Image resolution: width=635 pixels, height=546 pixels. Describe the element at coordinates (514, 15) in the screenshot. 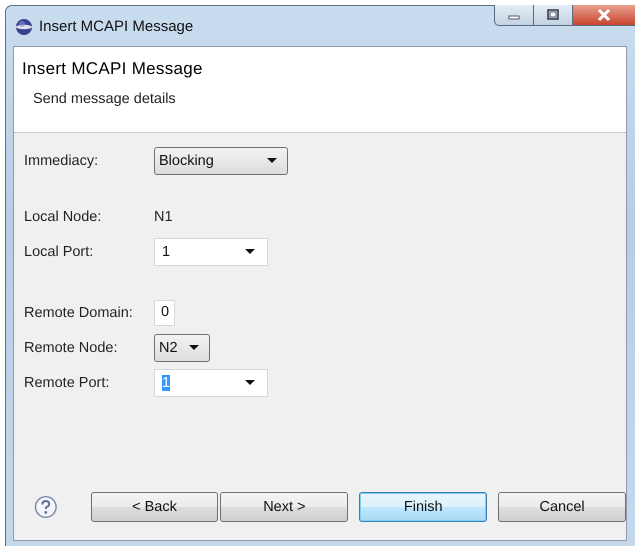

I see `minimize-button` at that location.